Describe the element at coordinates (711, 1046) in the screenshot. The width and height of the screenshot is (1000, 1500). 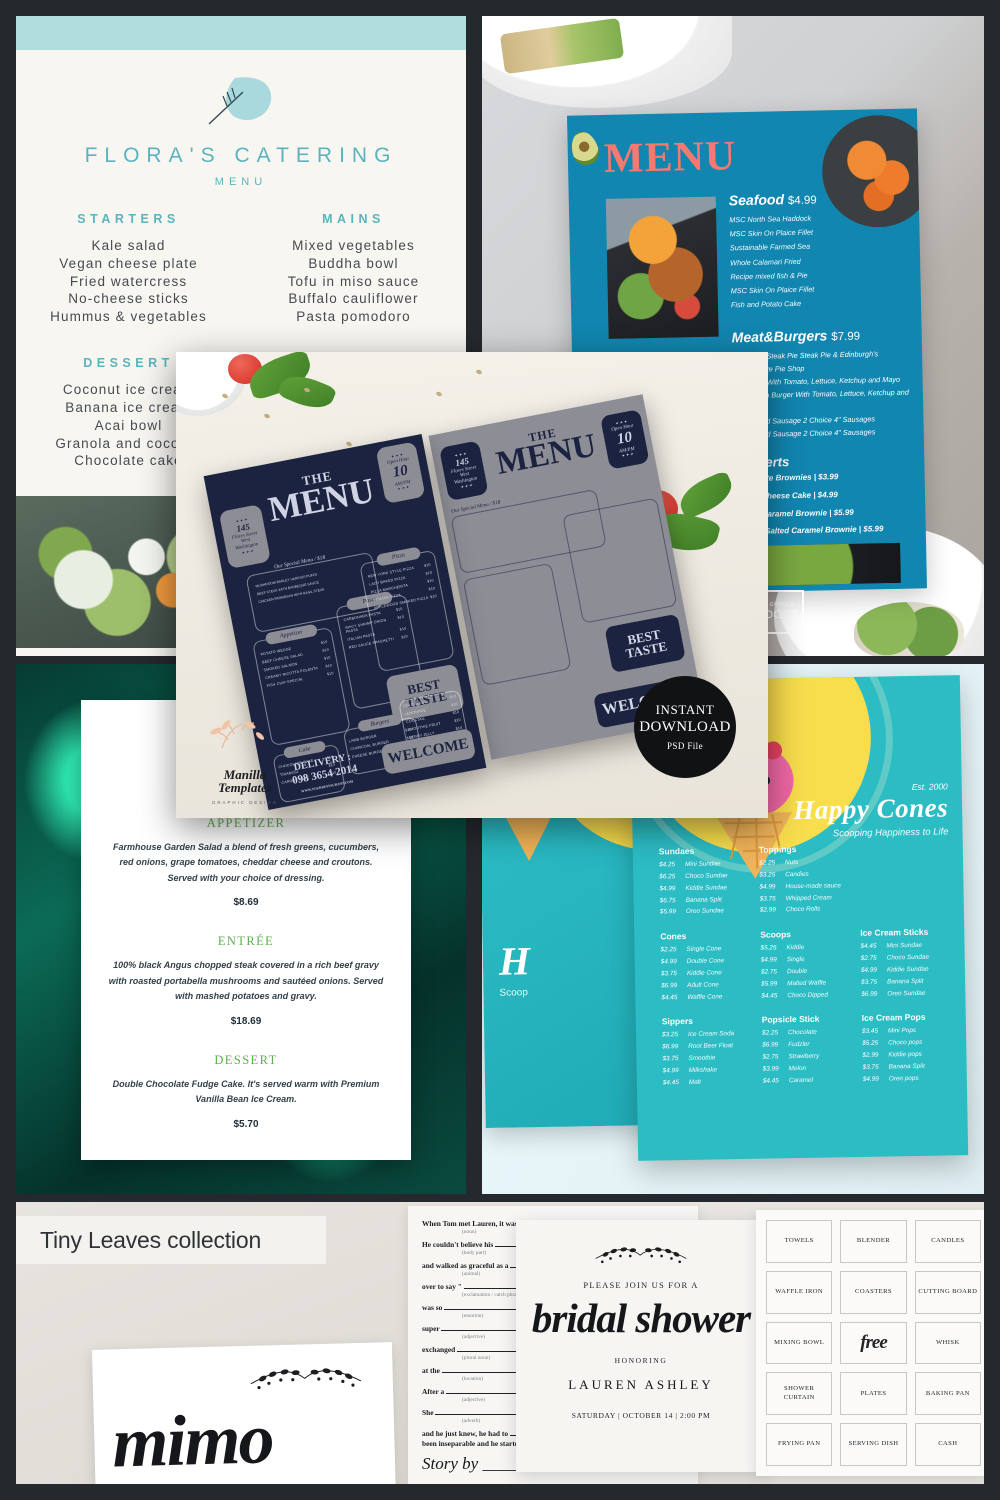
I see `item-name: Root Beer Float` at that location.